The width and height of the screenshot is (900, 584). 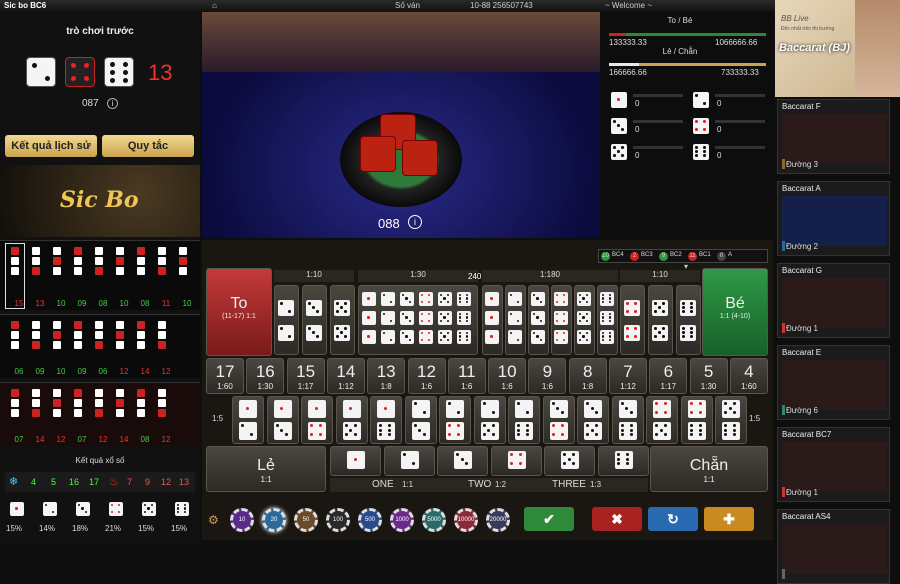 I want to click on total-number: 14, so click(x=346, y=371).